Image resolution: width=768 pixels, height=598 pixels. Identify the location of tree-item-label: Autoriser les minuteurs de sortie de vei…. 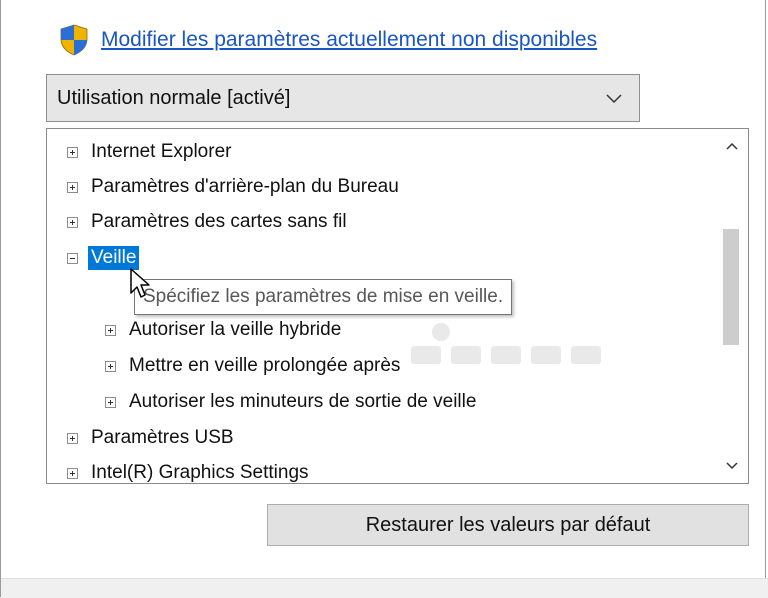
(303, 401).